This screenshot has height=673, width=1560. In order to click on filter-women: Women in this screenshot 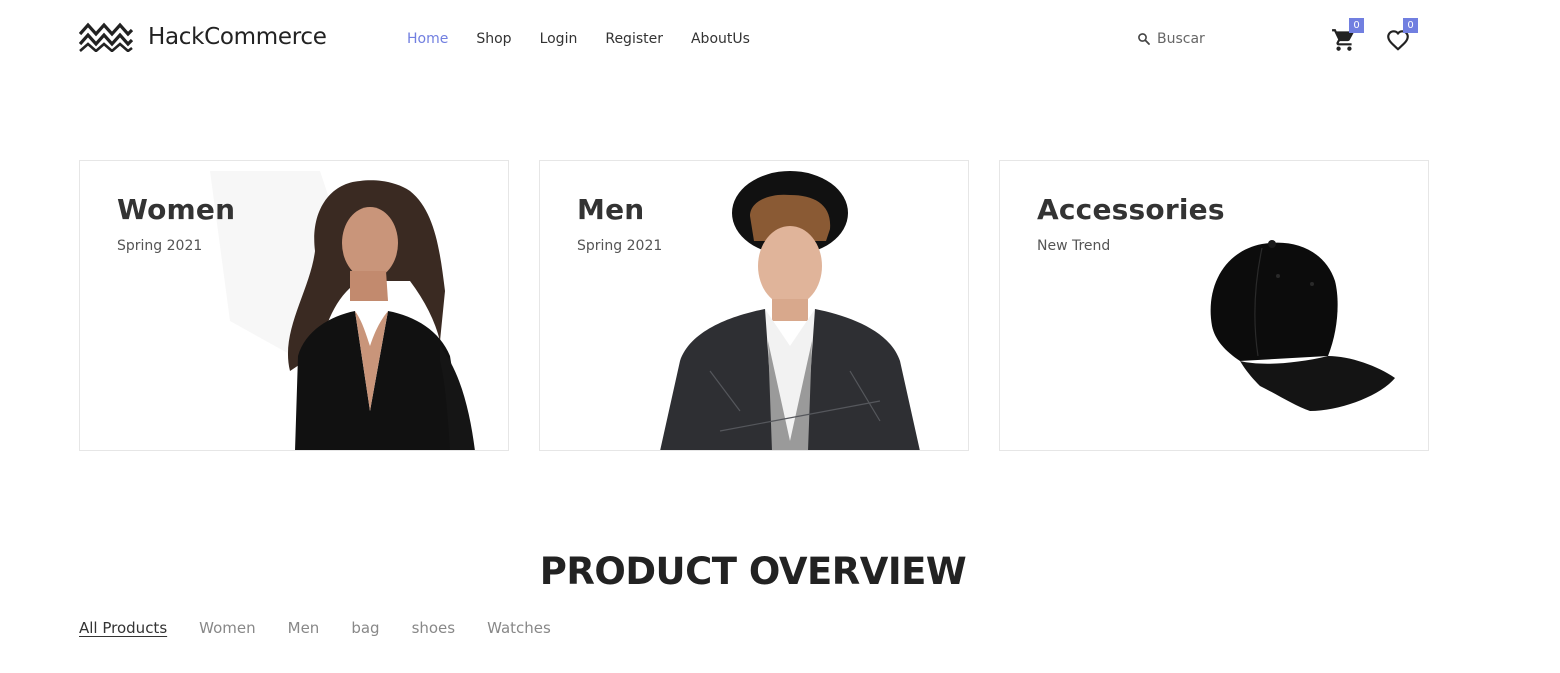, I will do `click(227, 628)`.